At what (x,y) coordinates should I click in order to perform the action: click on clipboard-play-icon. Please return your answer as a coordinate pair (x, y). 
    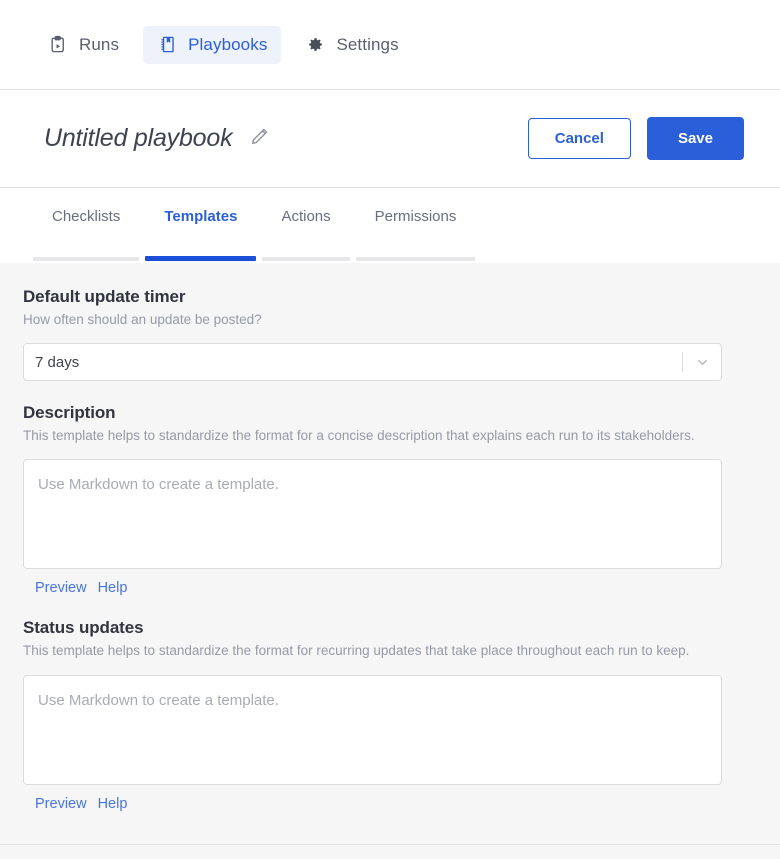
    Looking at the image, I should click on (58, 45).